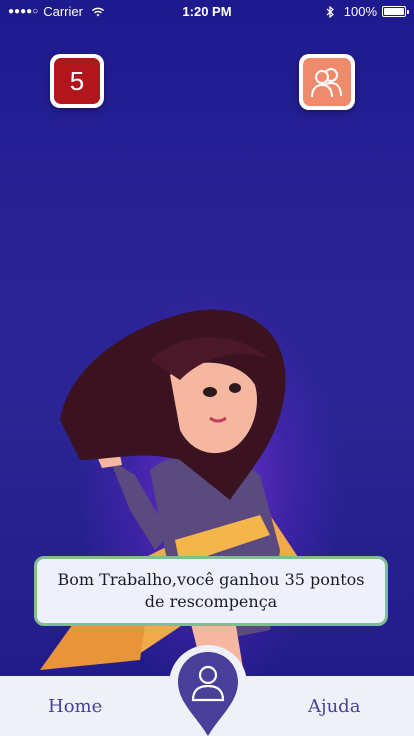 Image resolution: width=414 pixels, height=736 pixels. I want to click on battery-percent: 100%, so click(360, 11).